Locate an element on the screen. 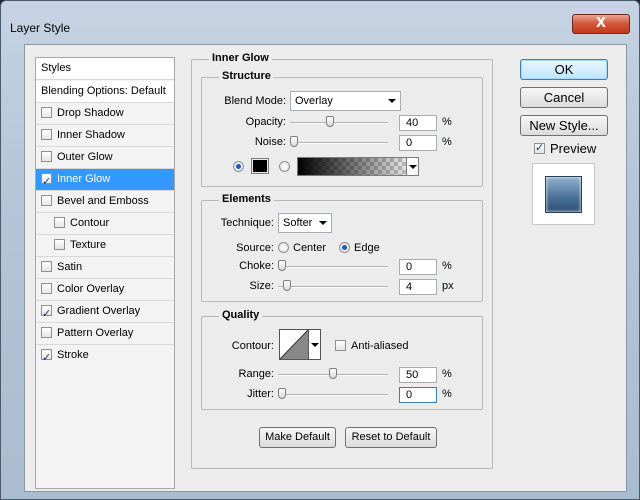 This screenshot has height=500, width=640. quality-title: Quality is located at coordinates (241, 315).